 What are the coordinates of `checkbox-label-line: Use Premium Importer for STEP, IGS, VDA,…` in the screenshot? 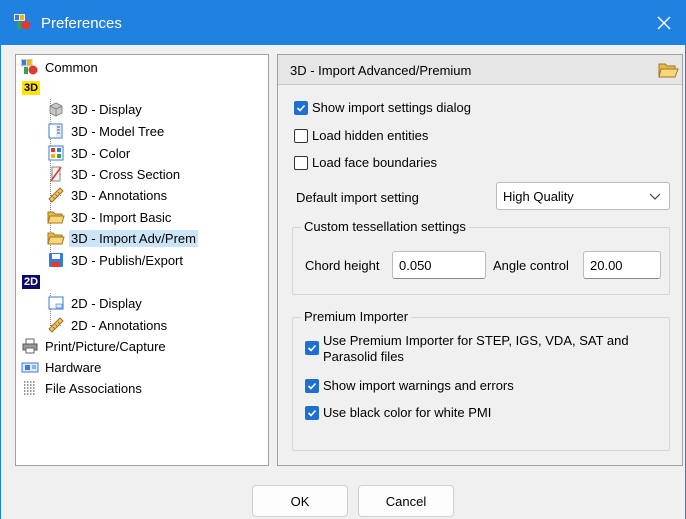 It's located at (476, 340).